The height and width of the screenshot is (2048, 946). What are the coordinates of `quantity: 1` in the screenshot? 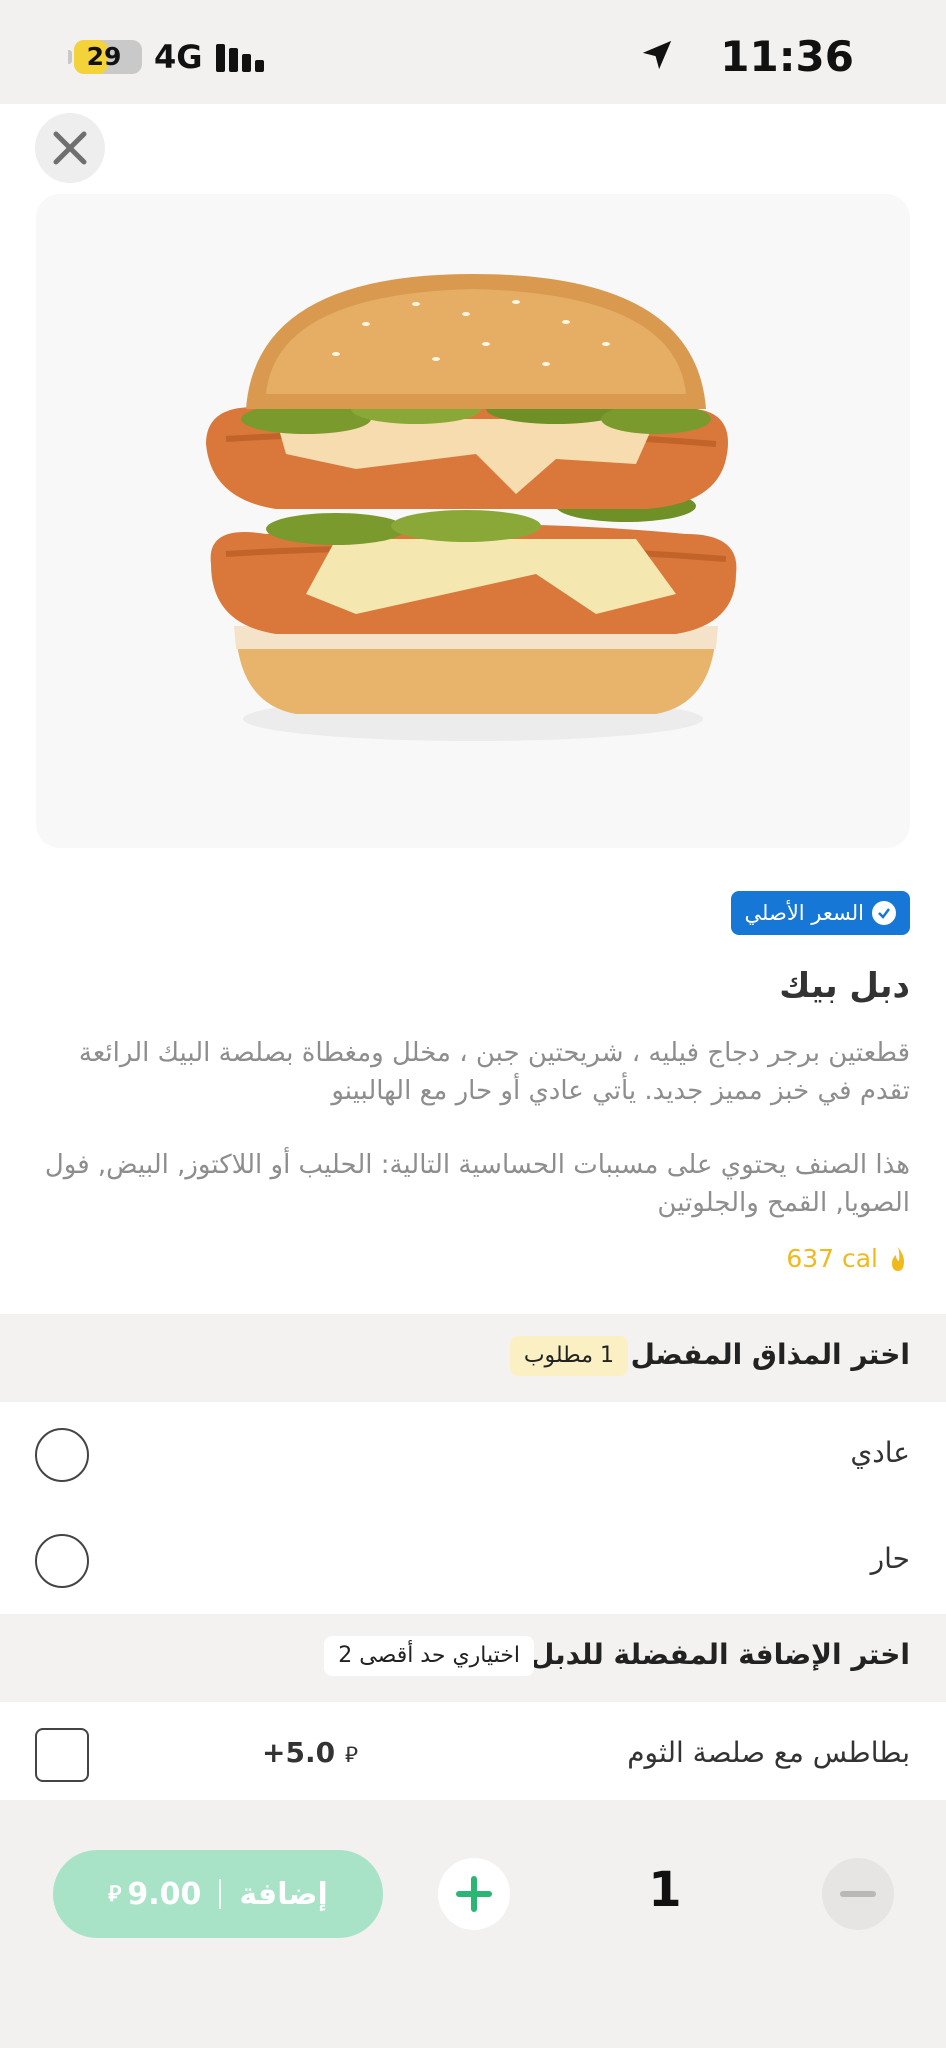 It's located at (665, 1890).